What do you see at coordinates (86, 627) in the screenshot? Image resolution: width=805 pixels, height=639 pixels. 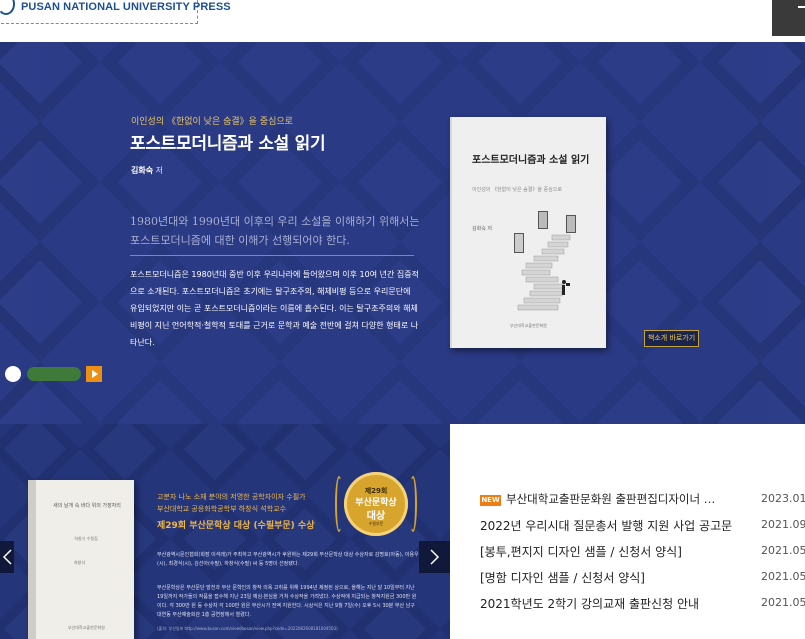 I see `award-book-publisher: 부산대학교출판문화원` at bounding box center [86, 627].